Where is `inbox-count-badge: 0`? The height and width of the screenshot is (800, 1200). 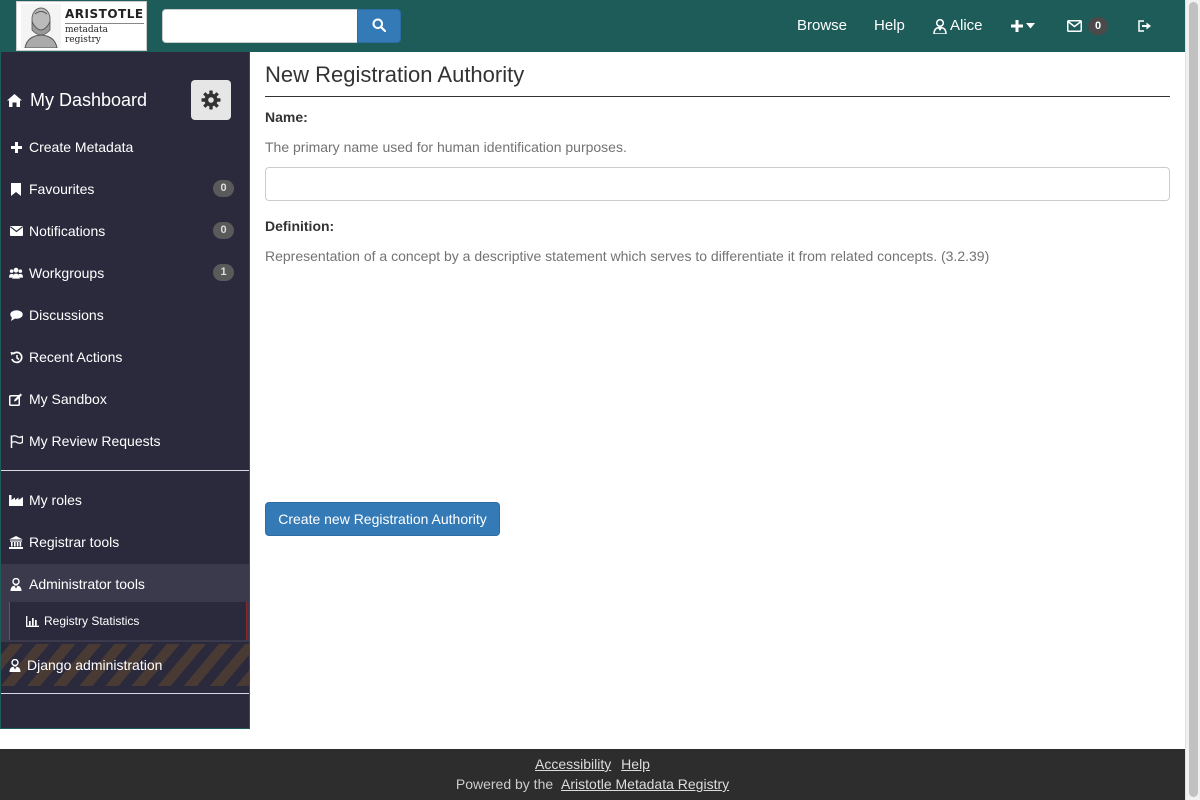
inbox-count-badge: 0 is located at coordinates (1098, 26).